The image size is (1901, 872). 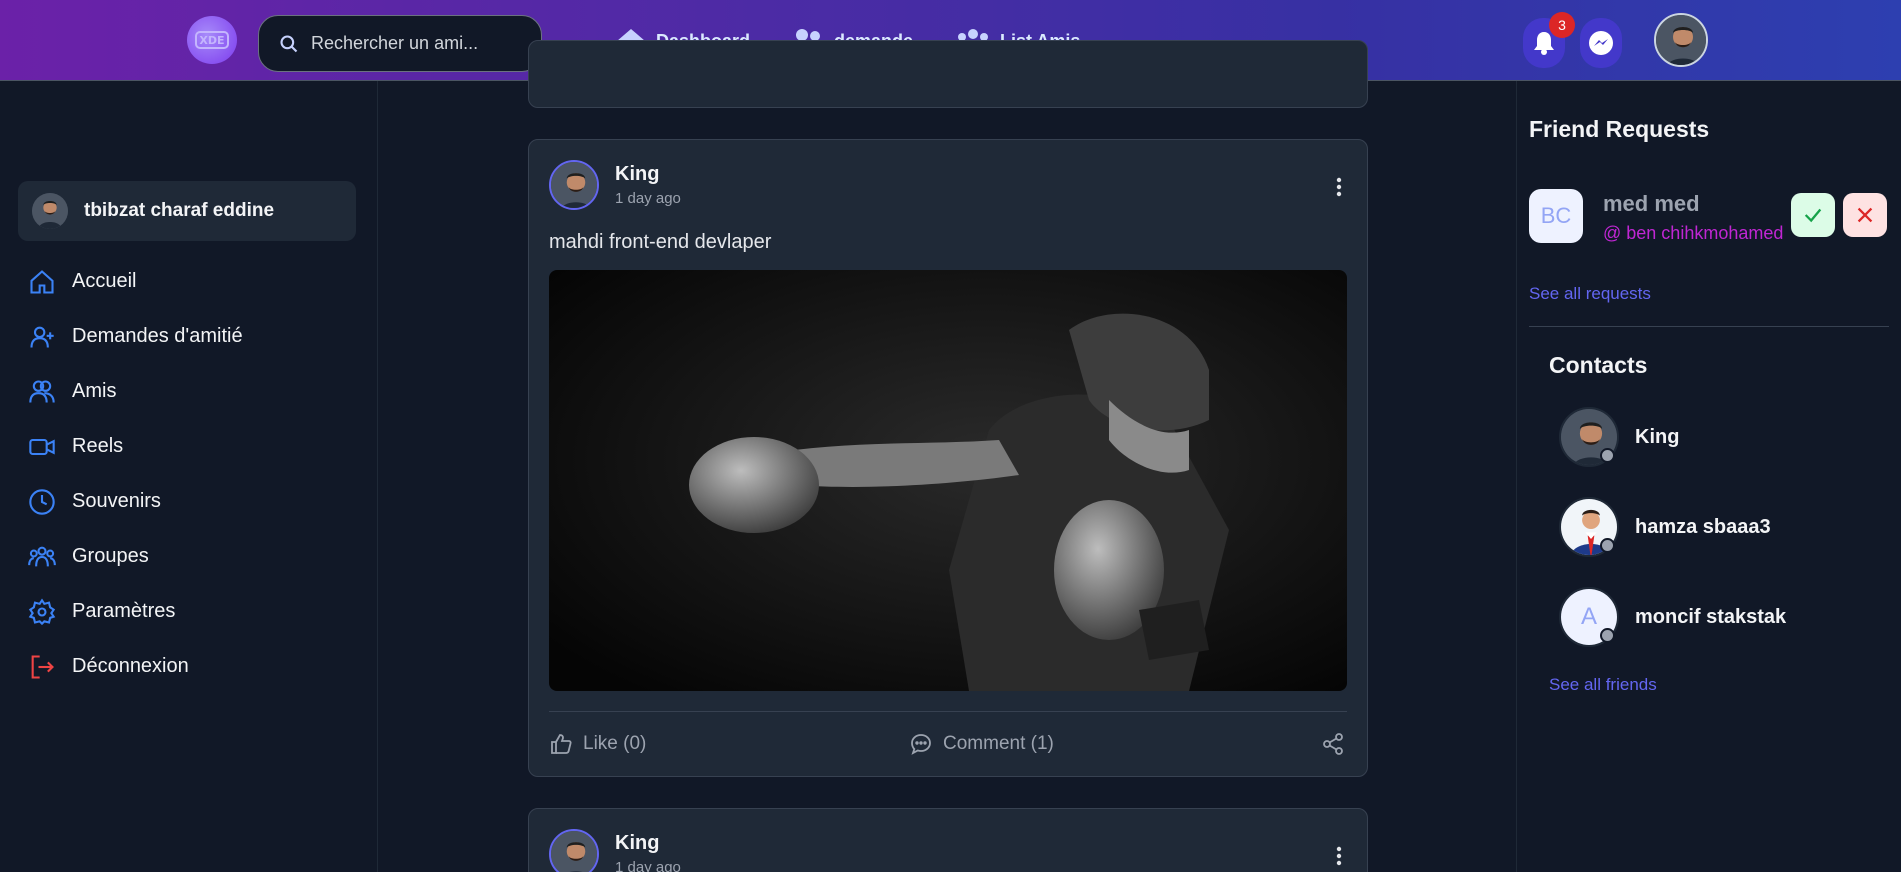 What do you see at coordinates (193, 611) in the screenshot?
I see `sidebar-item-parametres: Paramètres` at bounding box center [193, 611].